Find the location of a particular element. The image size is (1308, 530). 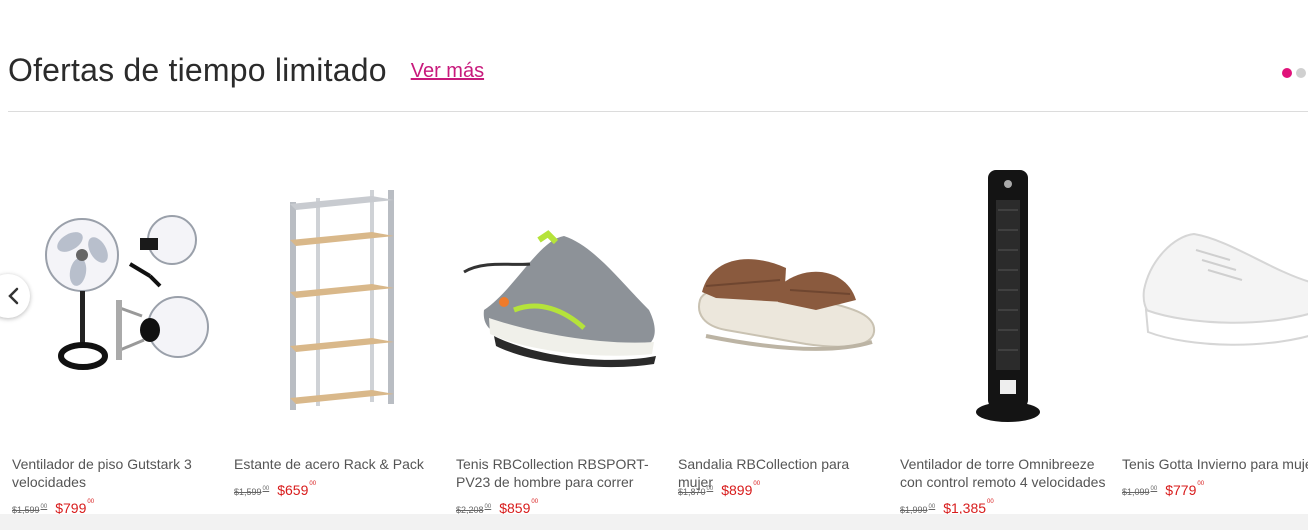

carousel-dots is located at coordinates (1294, 73).